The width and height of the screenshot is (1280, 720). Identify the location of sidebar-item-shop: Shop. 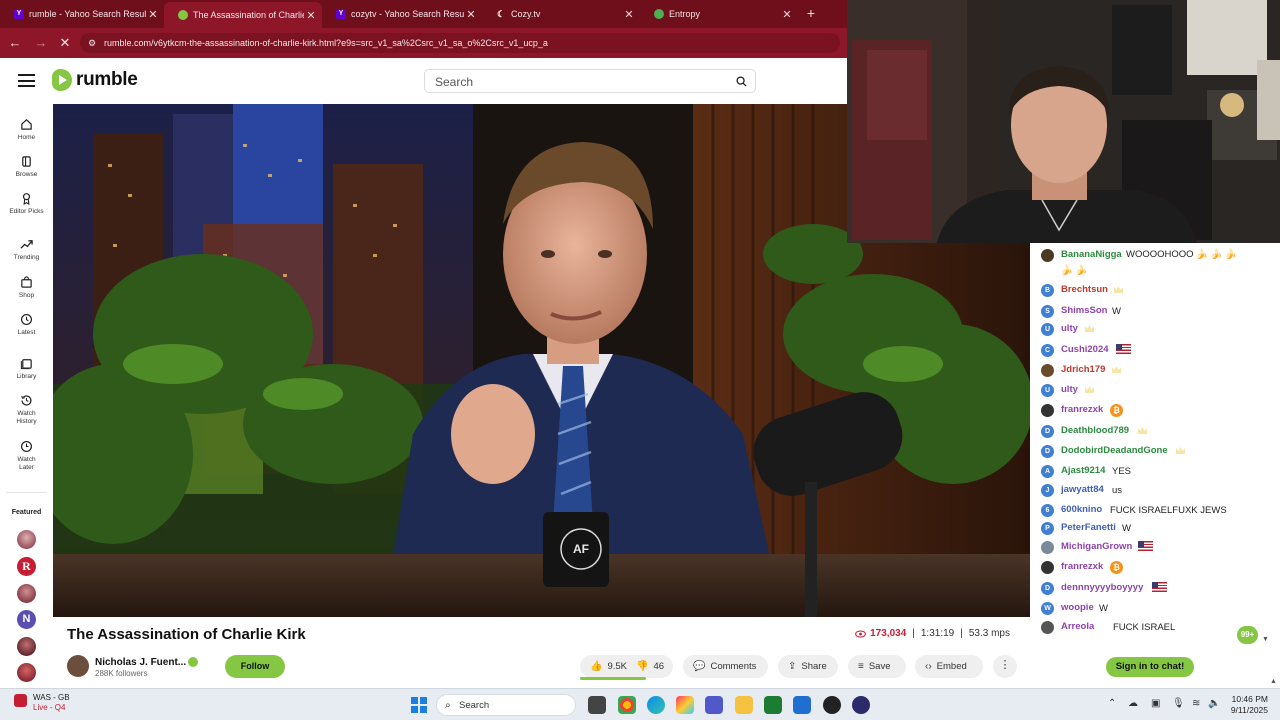
(26, 288).